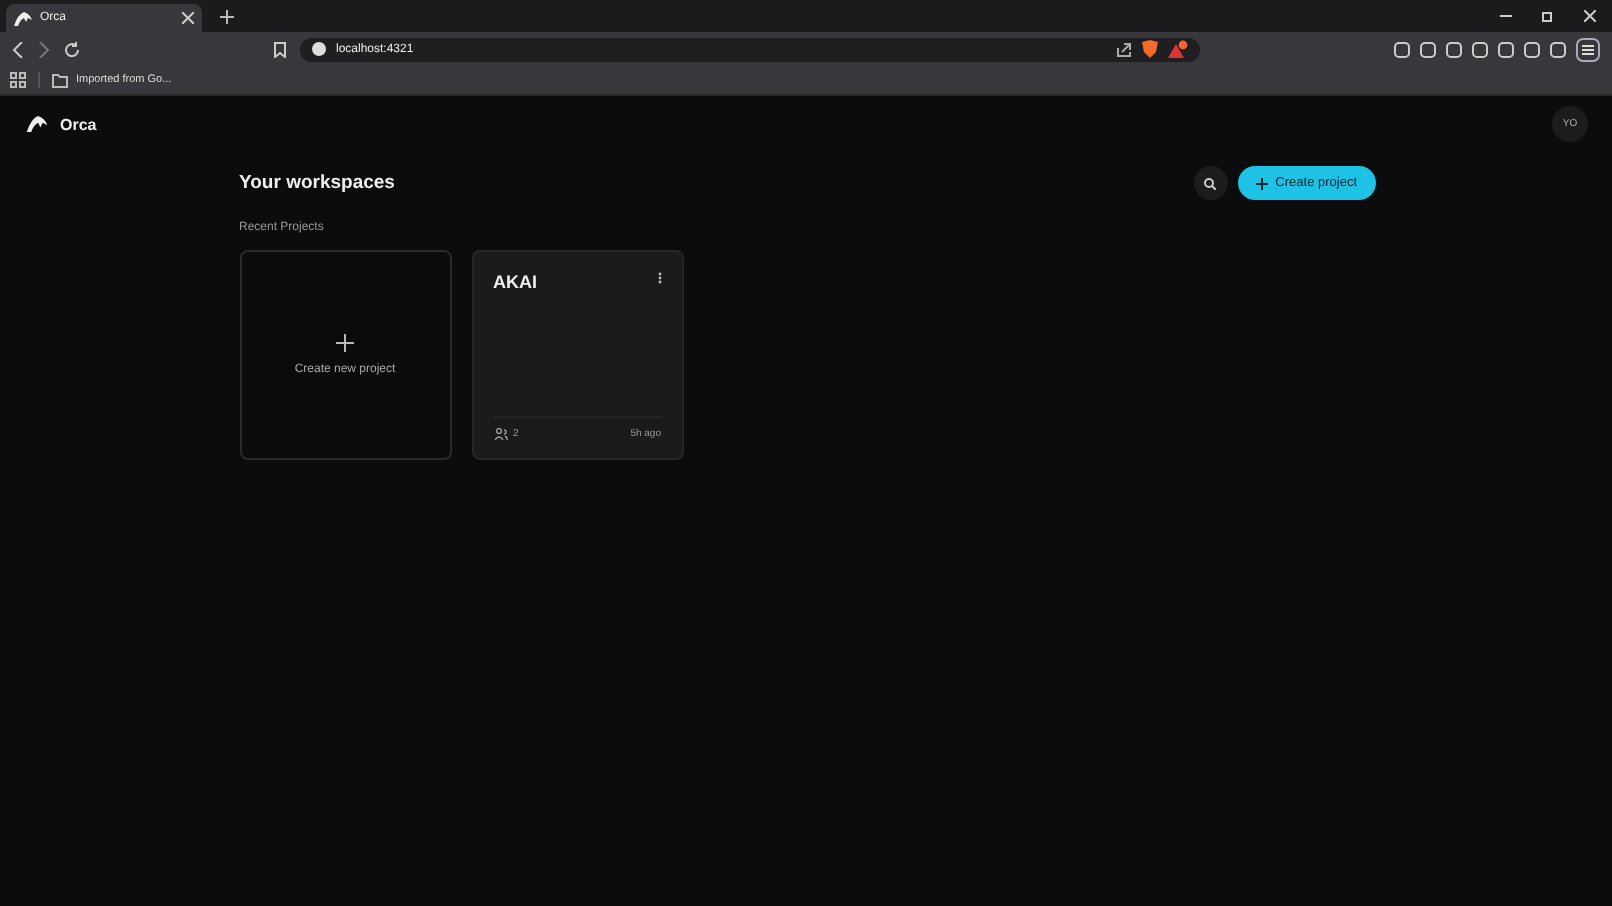 The height and width of the screenshot is (906, 1612). I want to click on new-tab-icon, so click(227, 16).